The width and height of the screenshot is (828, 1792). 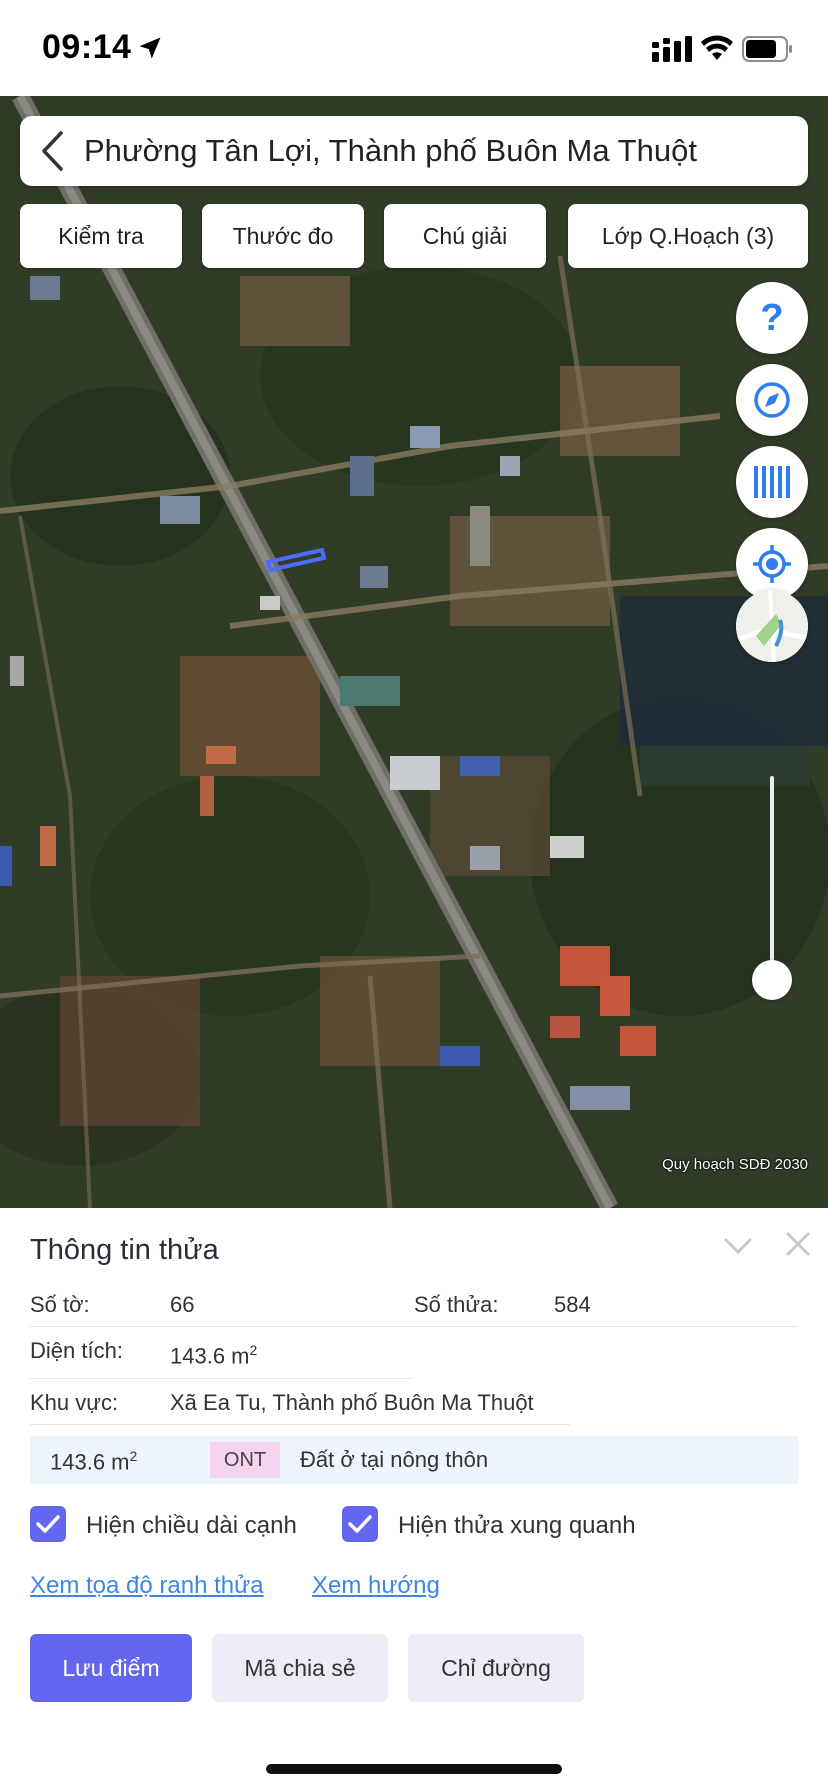 What do you see at coordinates (191, 1526) in the screenshot?
I see `show-edge-length-label: Hiện chiều dài cạnh` at bounding box center [191, 1526].